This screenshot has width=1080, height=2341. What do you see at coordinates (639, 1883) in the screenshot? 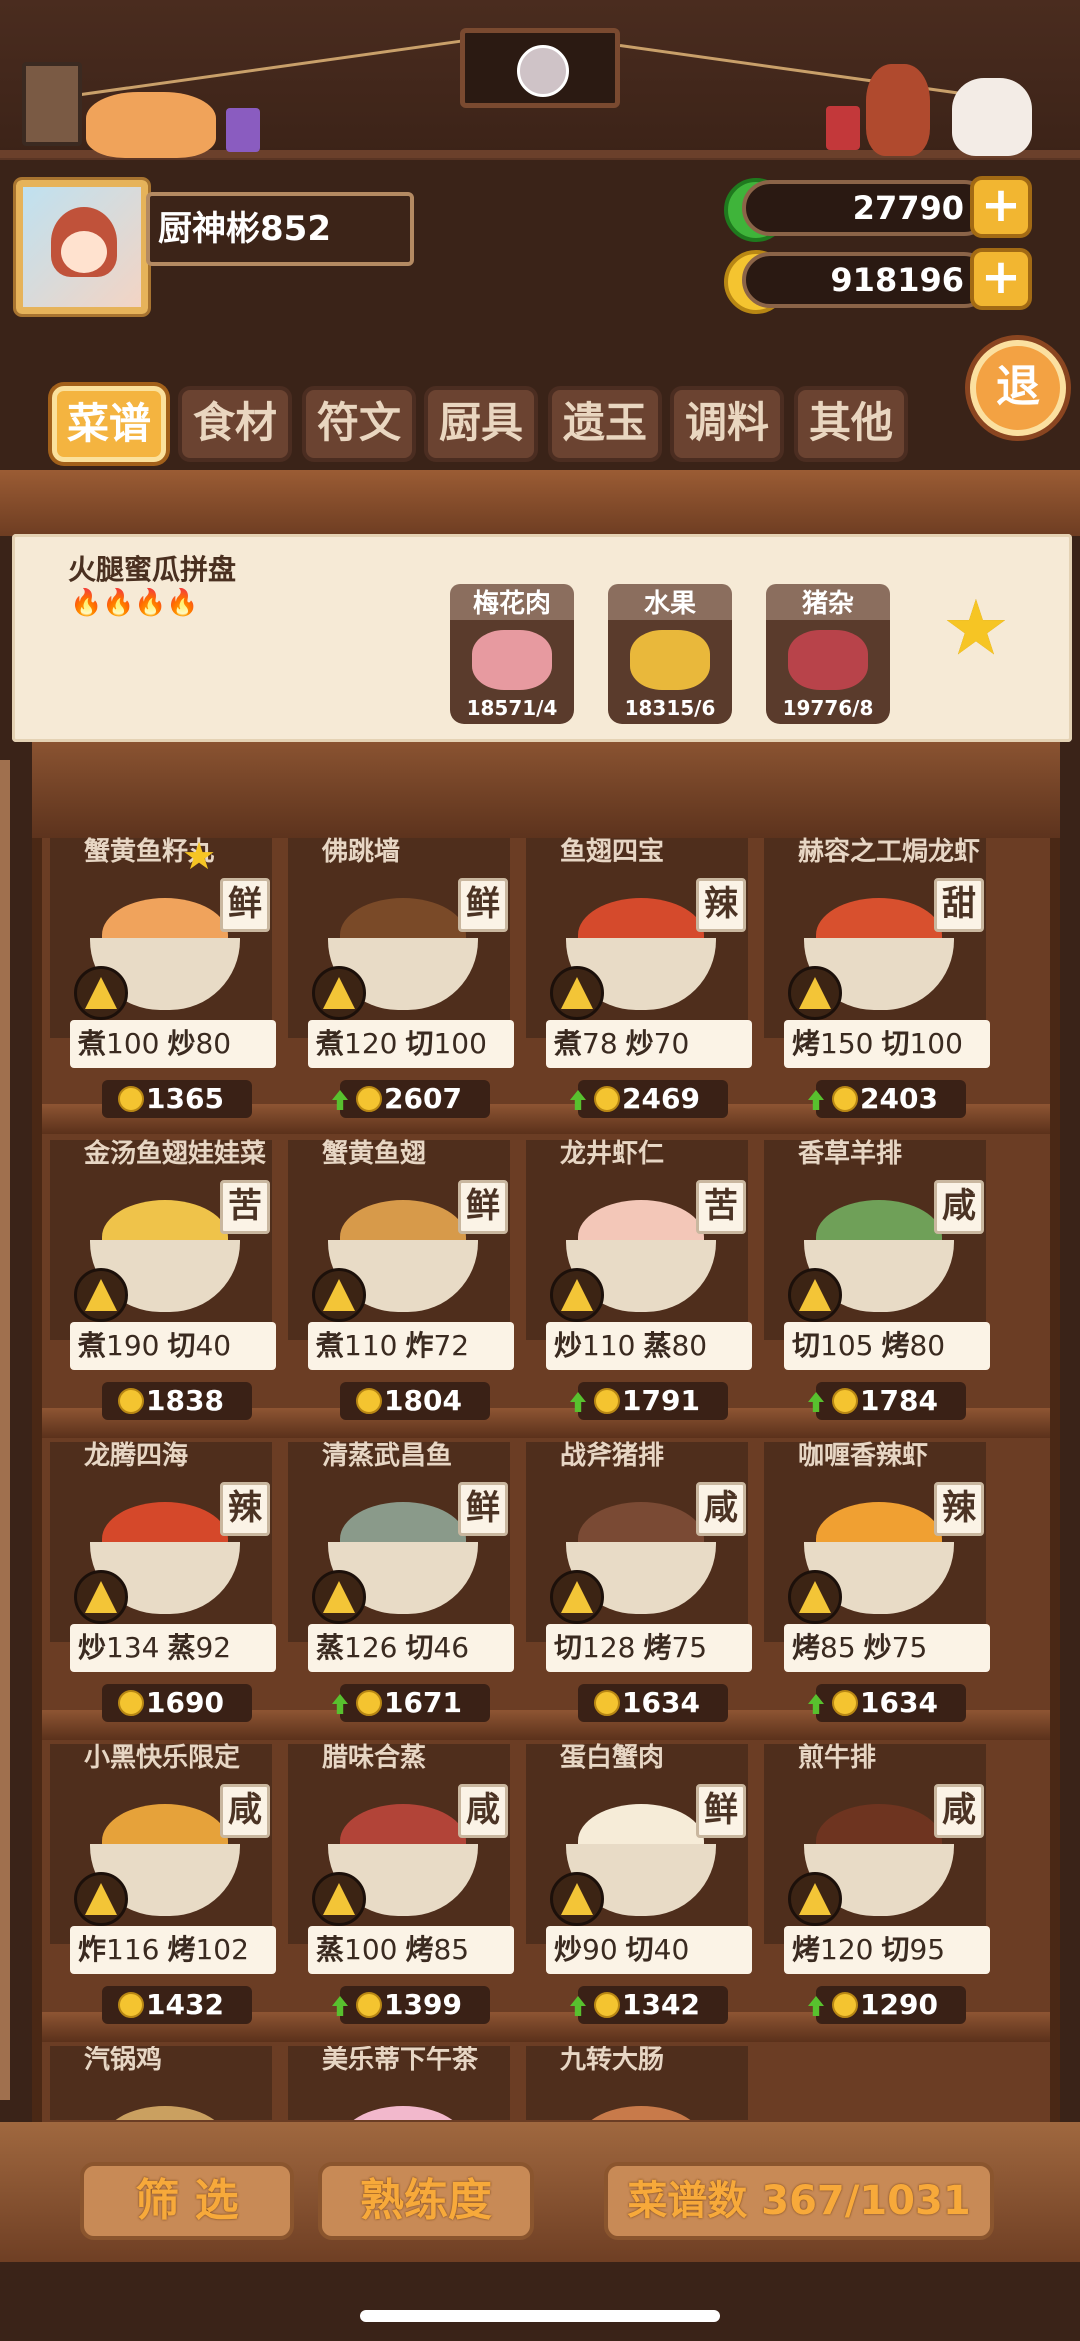
I see `recipe-card: 蛋白蟹肉鲜炒90 切40 1342` at bounding box center [639, 1883].